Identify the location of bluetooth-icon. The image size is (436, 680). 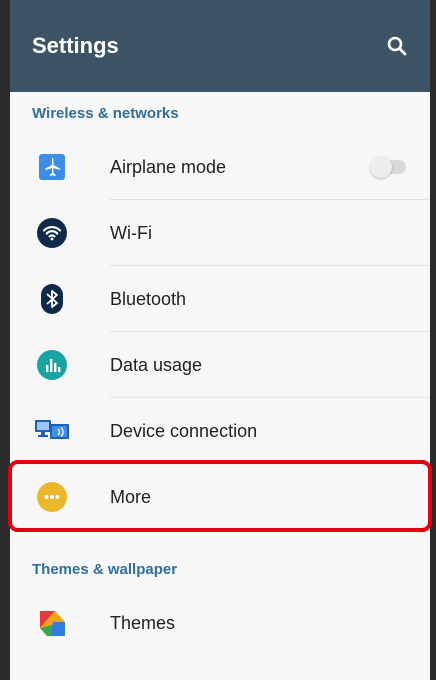
(52, 299).